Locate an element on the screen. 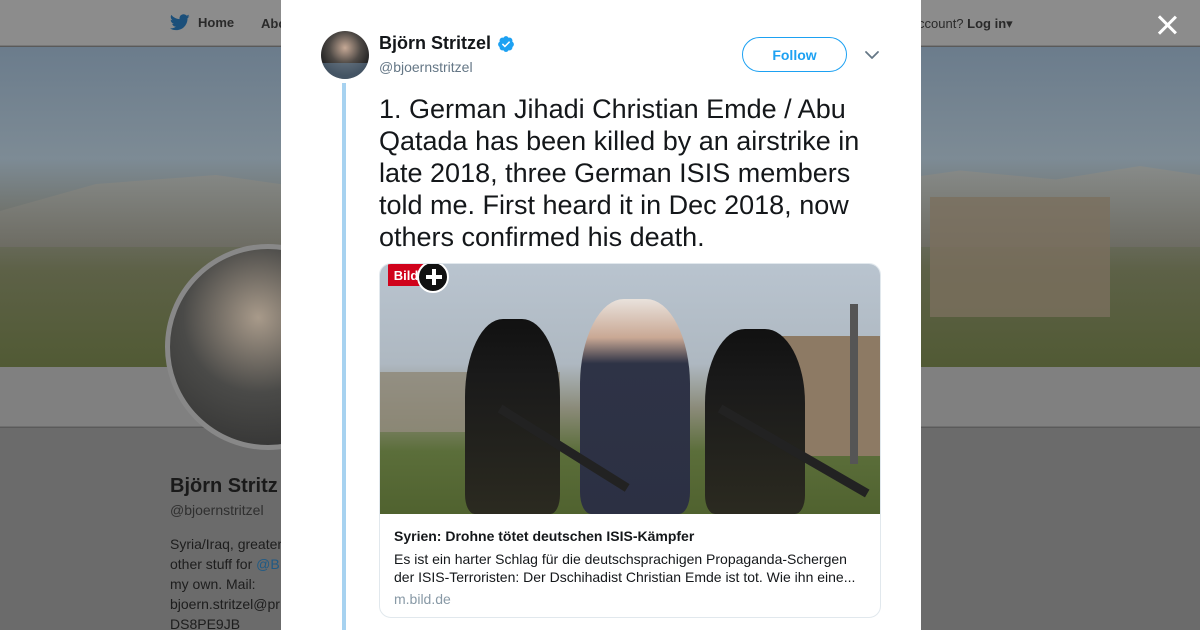 The width and height of the screenshot is (1200, 630). home-label: Home is located at coordinates (216, 22).